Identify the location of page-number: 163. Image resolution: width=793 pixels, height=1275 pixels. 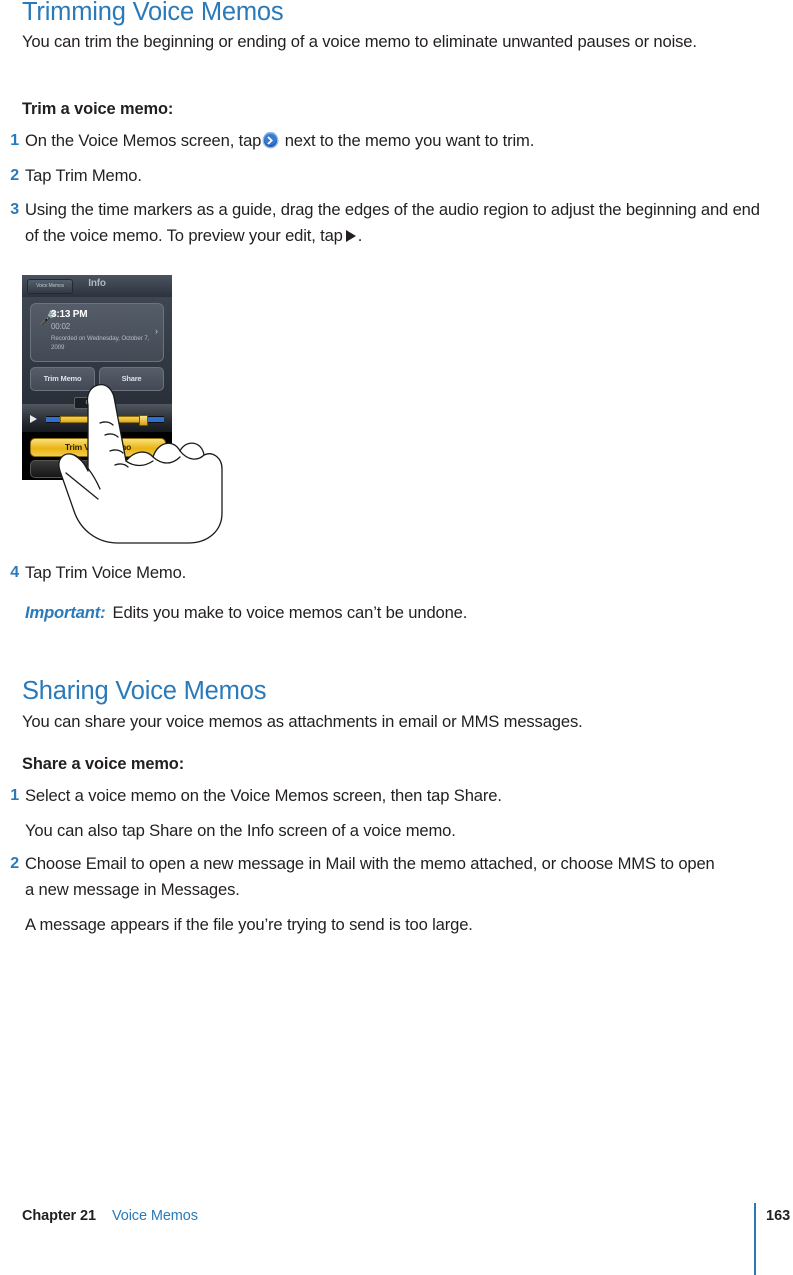
(778, 1216).